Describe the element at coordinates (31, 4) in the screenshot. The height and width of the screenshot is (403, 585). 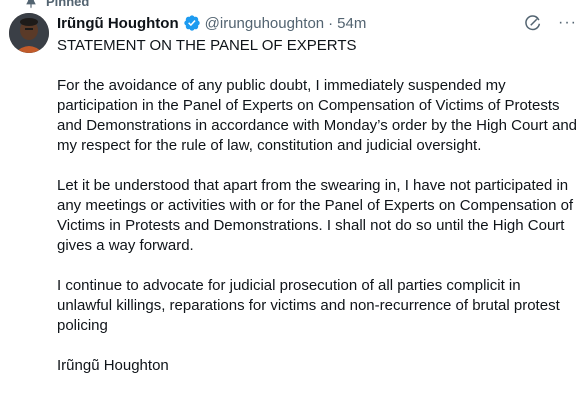
I see `pin-icon` at that location.